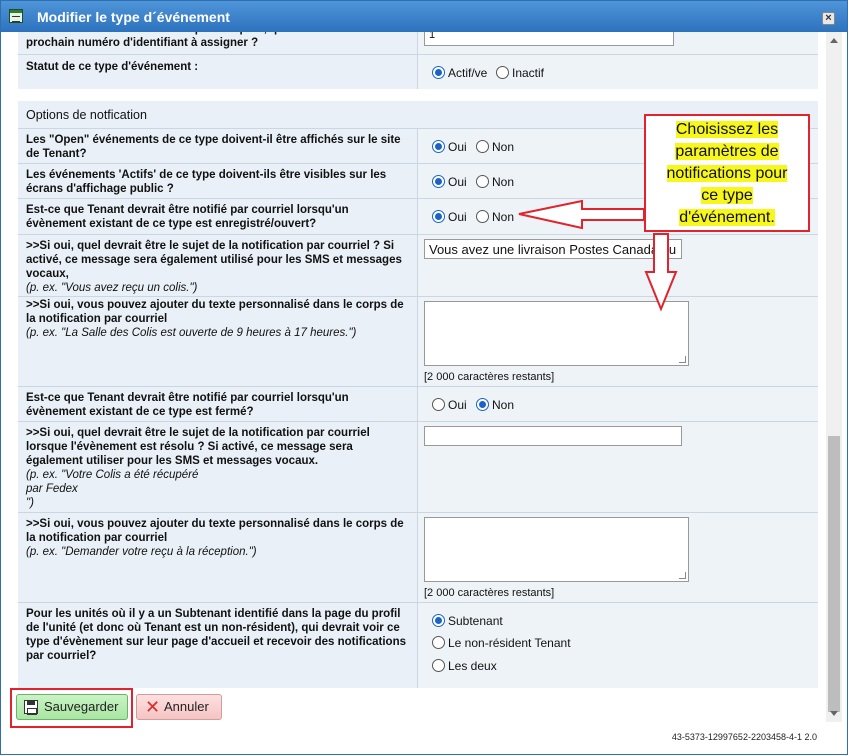  I want to click on cancel-button: ✕ Annuler, so click(179, 707).